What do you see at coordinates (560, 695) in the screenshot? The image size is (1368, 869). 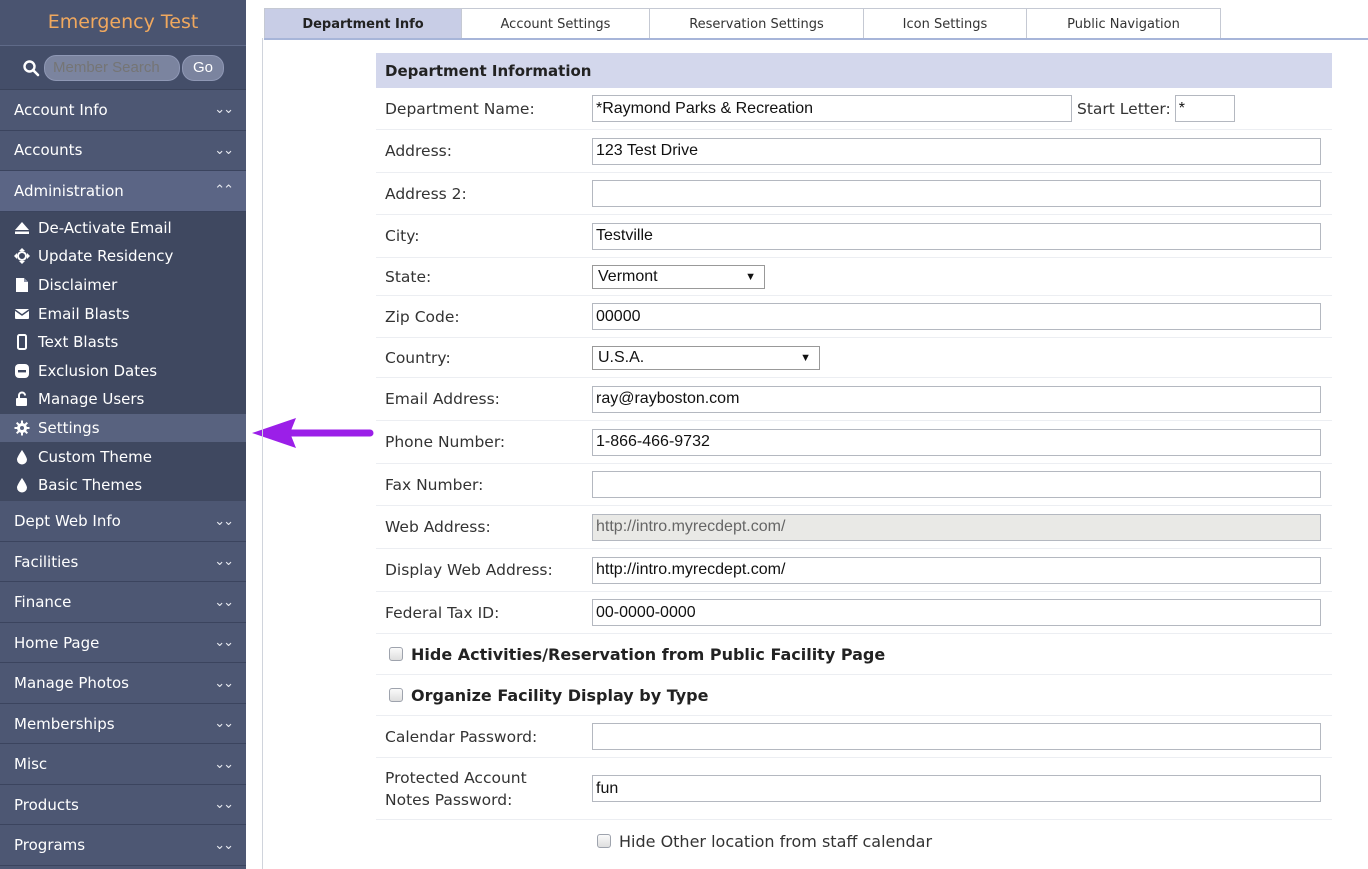 I see `organize-facility-label: Organize Facility Display by Type` at bounding box center [560, 695].